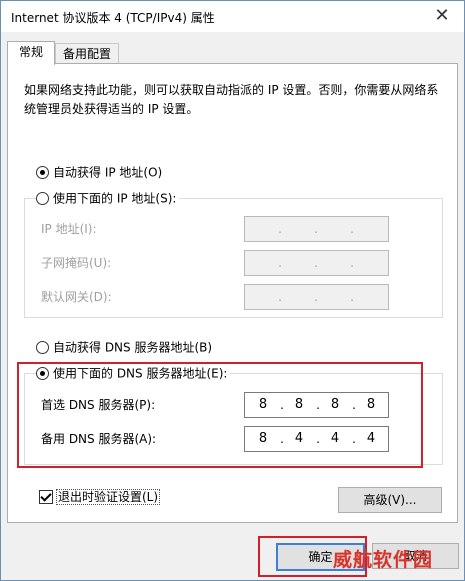 Image resolution: width=465 pixels, height=581 pixels. Describe the element at coordinates (383, 560) in the screenshot. I see `watermark-text: 威航软件园` at that location.